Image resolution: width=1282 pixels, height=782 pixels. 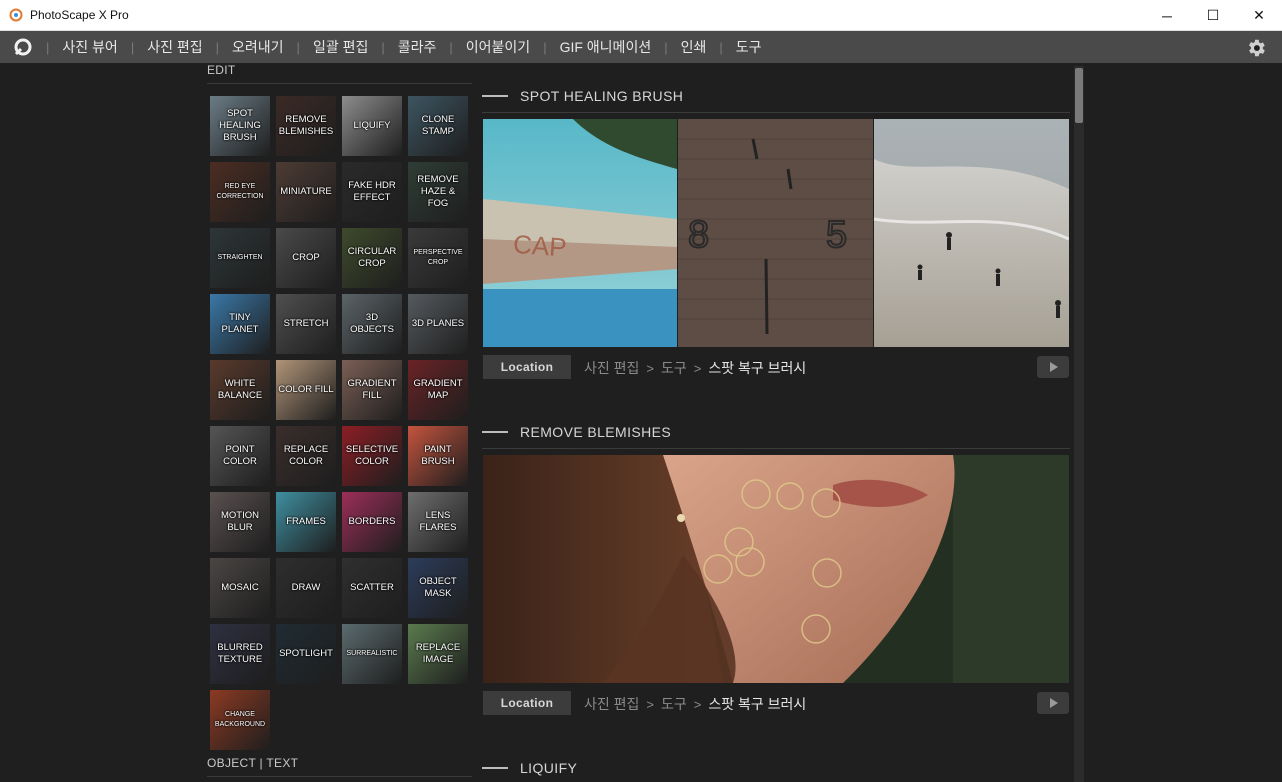 I want to click on feature-liquify: LIQUIFY, so click(x=776, y=768).